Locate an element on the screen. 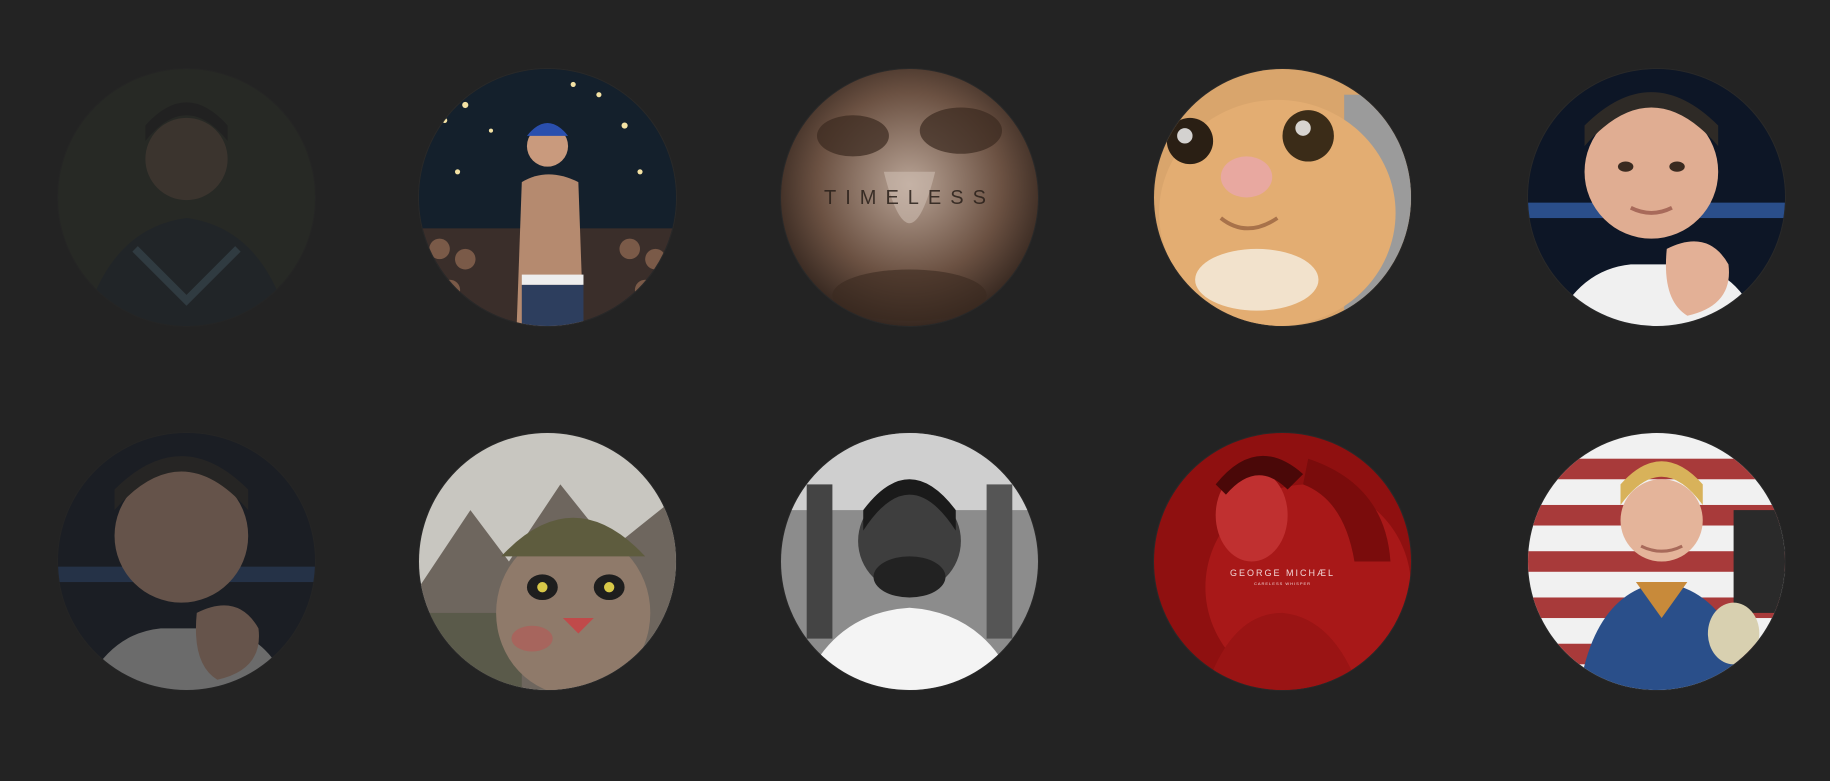 This screenshot has width=1830, height=781. avatar-option-9: GEORGE MICHÆL CARELESS WHISPER is located at coordinates (1282, 561).